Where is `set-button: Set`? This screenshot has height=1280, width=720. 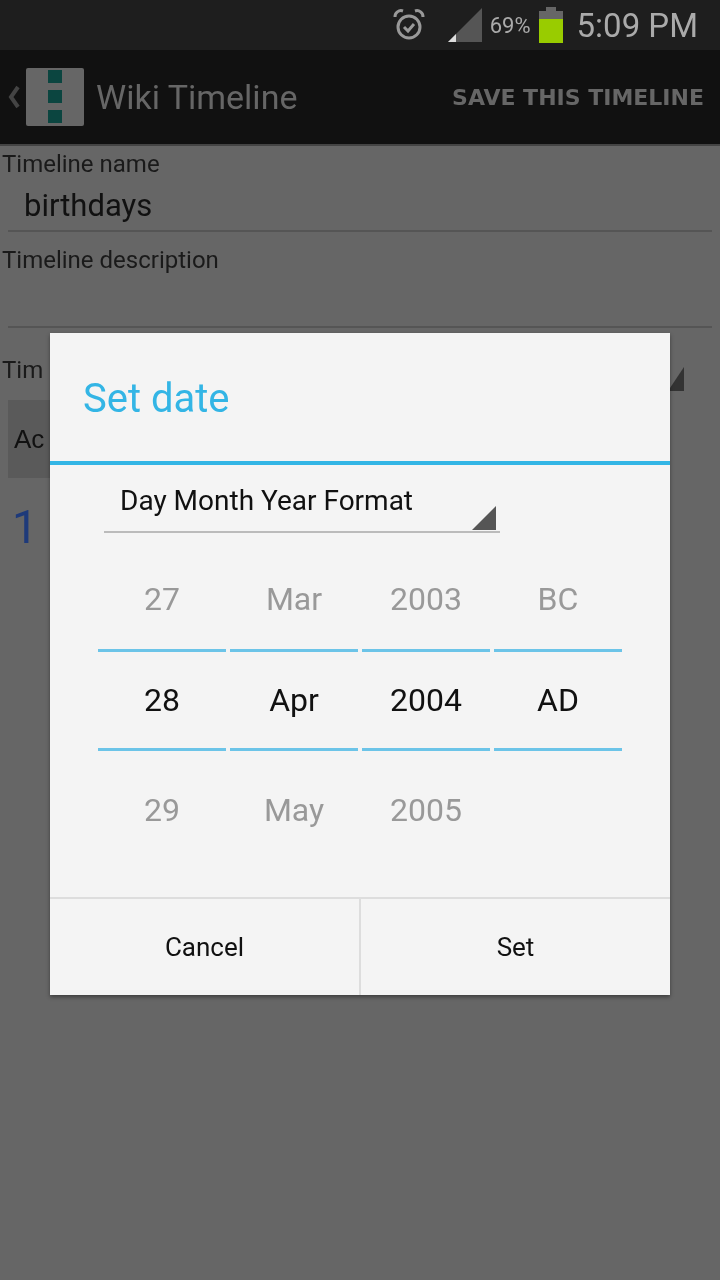 set-button: Set is located at coordinates (514, 947).